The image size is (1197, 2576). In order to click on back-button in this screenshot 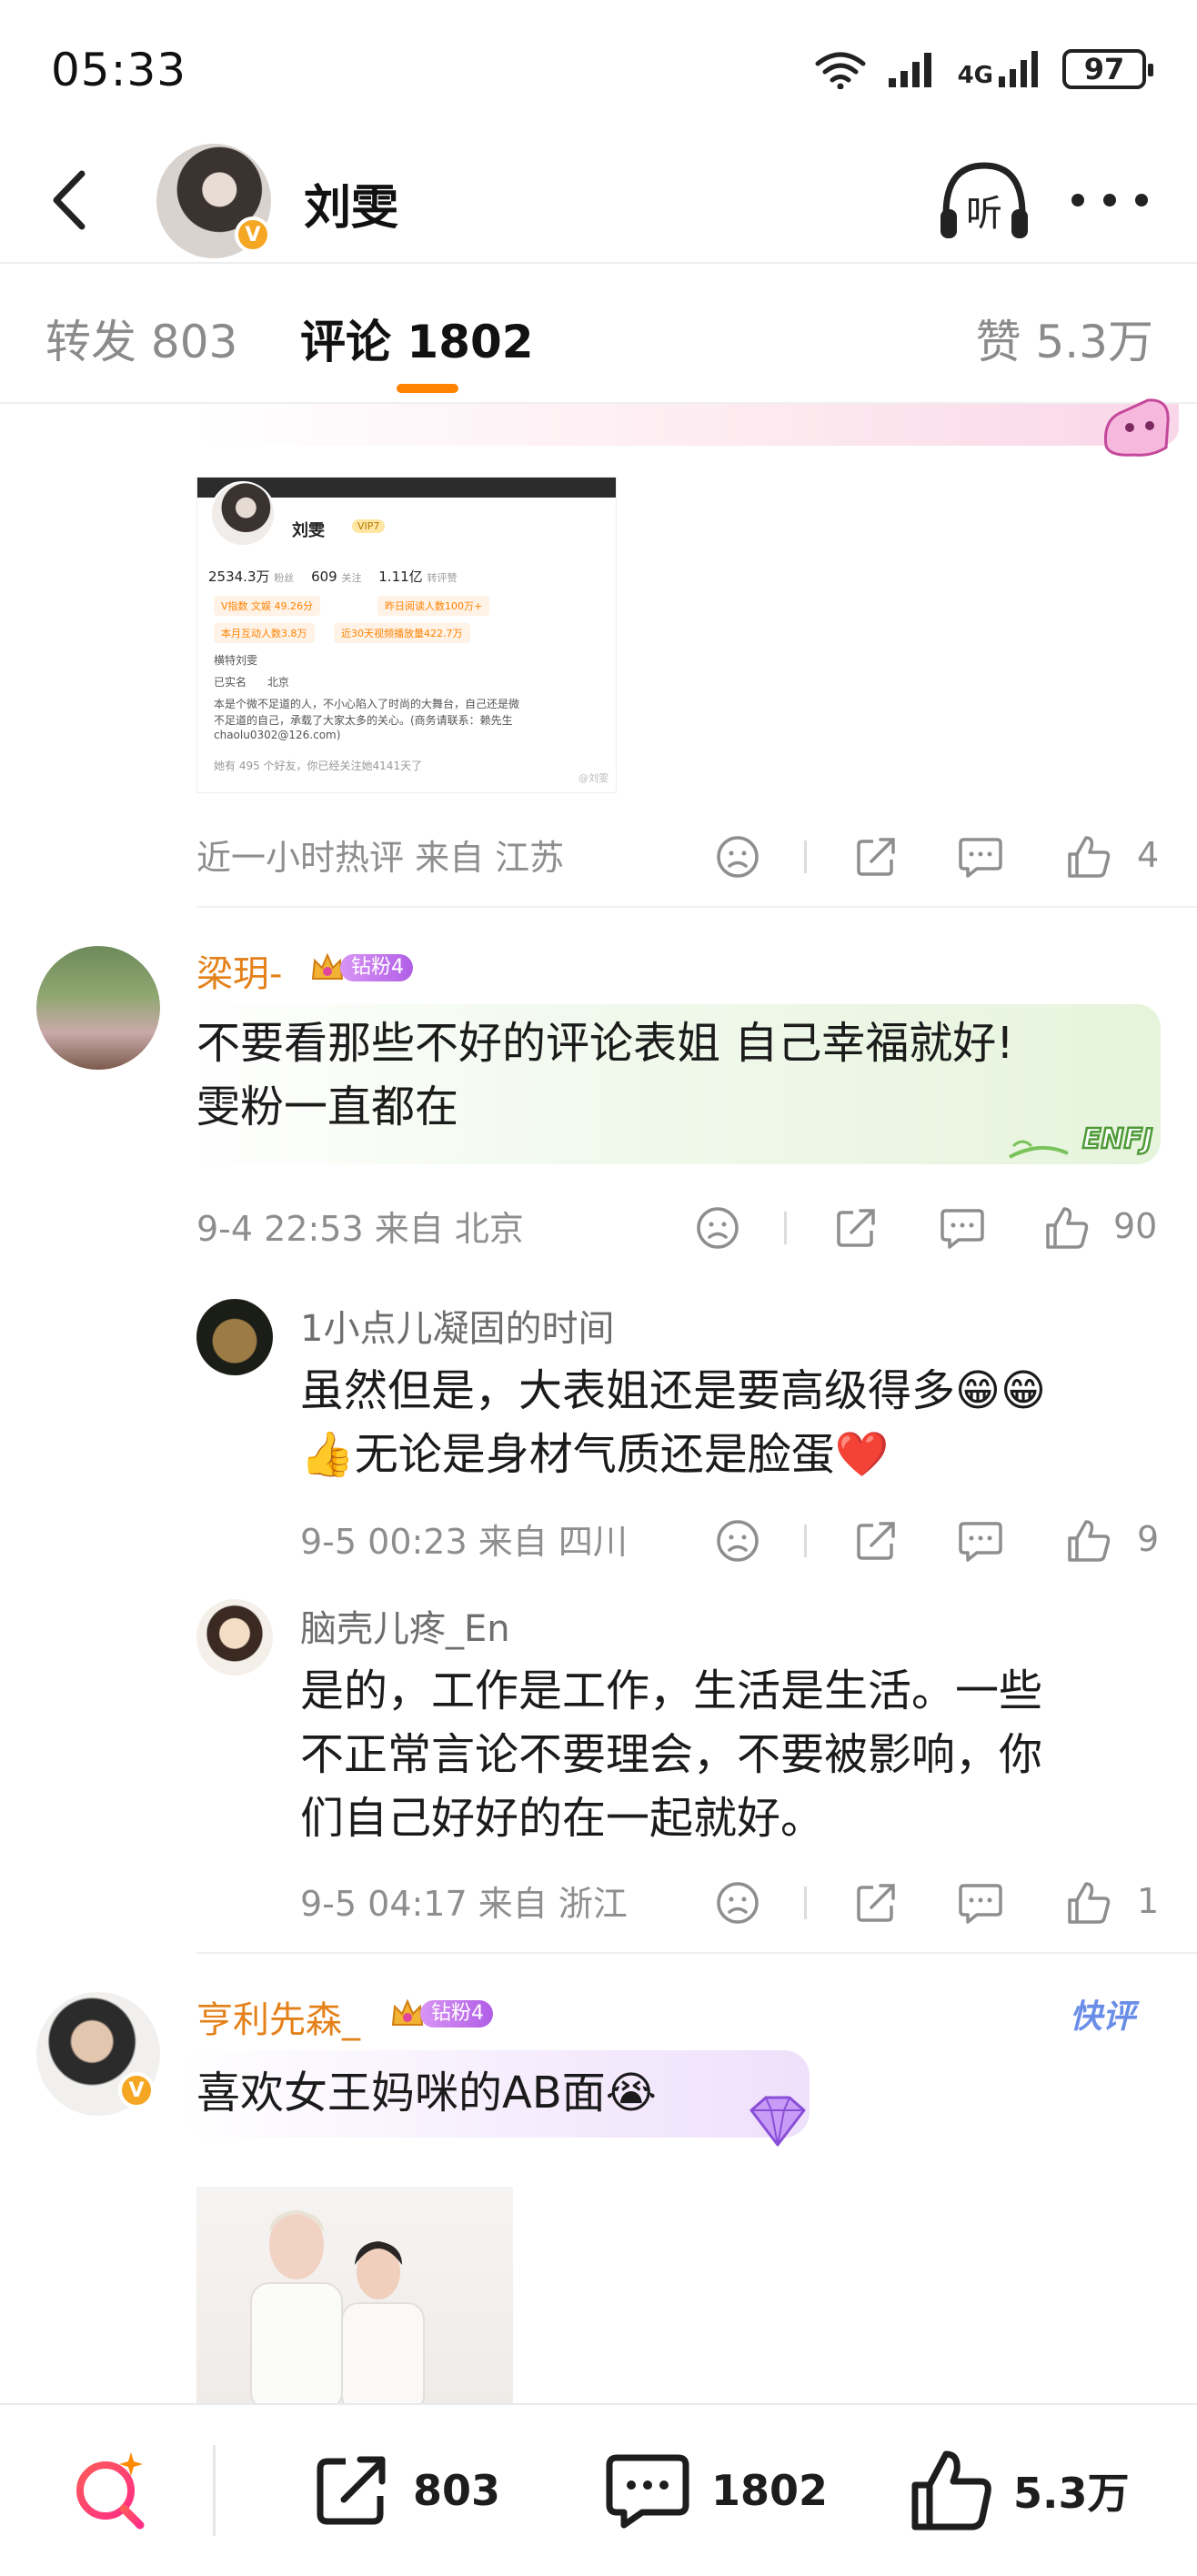, I will do `click(69, 200)`.